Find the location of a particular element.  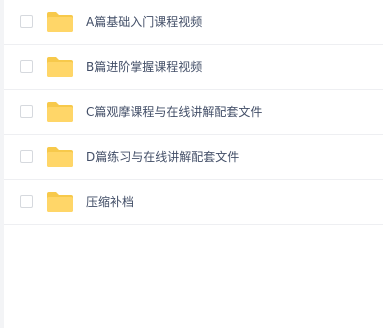

file-row: C篇观摩课程与在线讲解配套文件 is located at coordinates (193, 112).